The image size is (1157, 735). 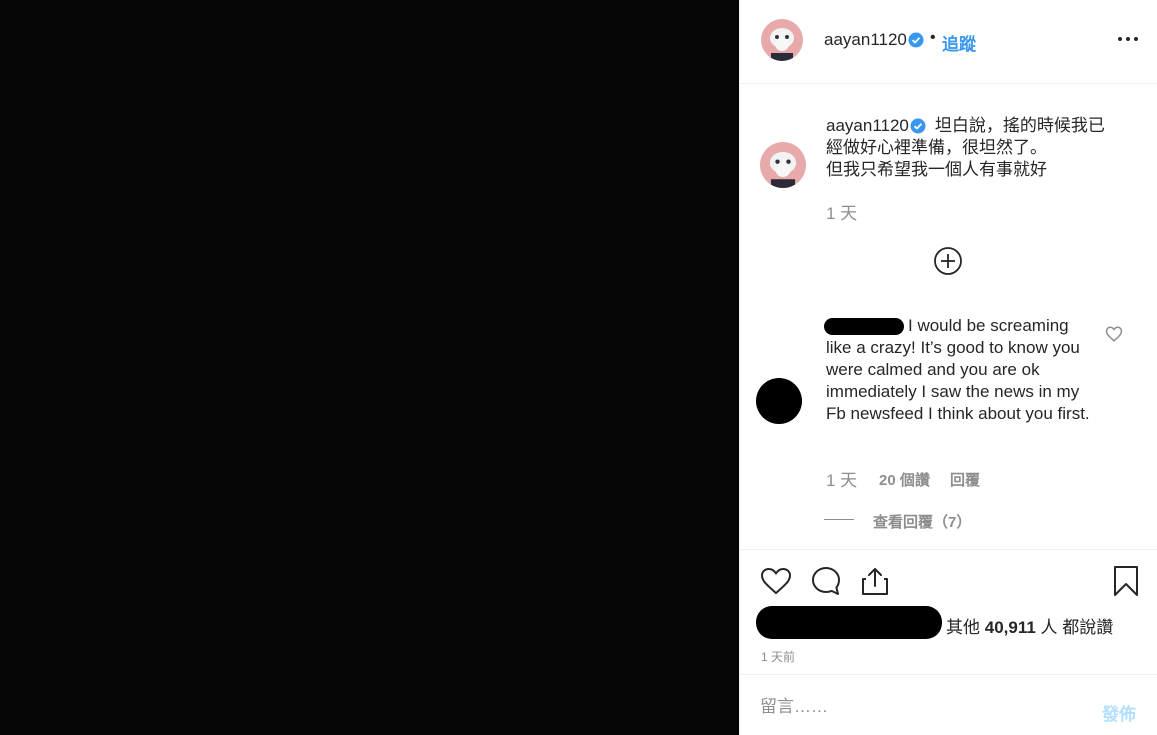 What do you see at coordinates (779, 401) in the screenshot?
I see `commenter-avatar` at bounding box center [779, 401].